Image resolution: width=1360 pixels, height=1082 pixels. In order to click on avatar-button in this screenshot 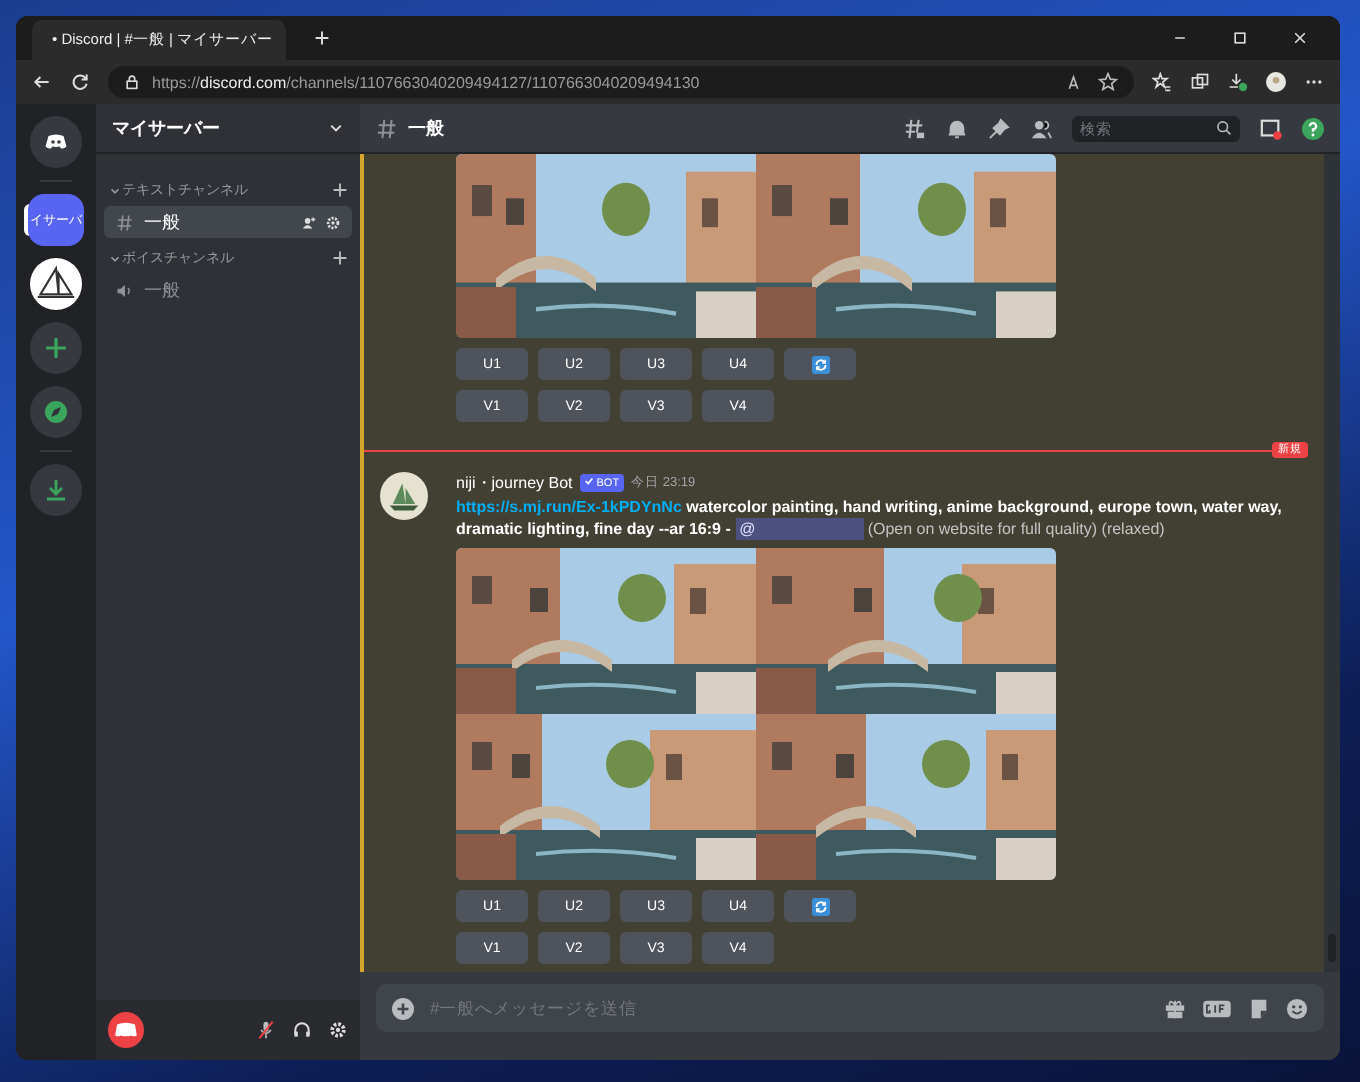, I will do `click(56, 284)`.